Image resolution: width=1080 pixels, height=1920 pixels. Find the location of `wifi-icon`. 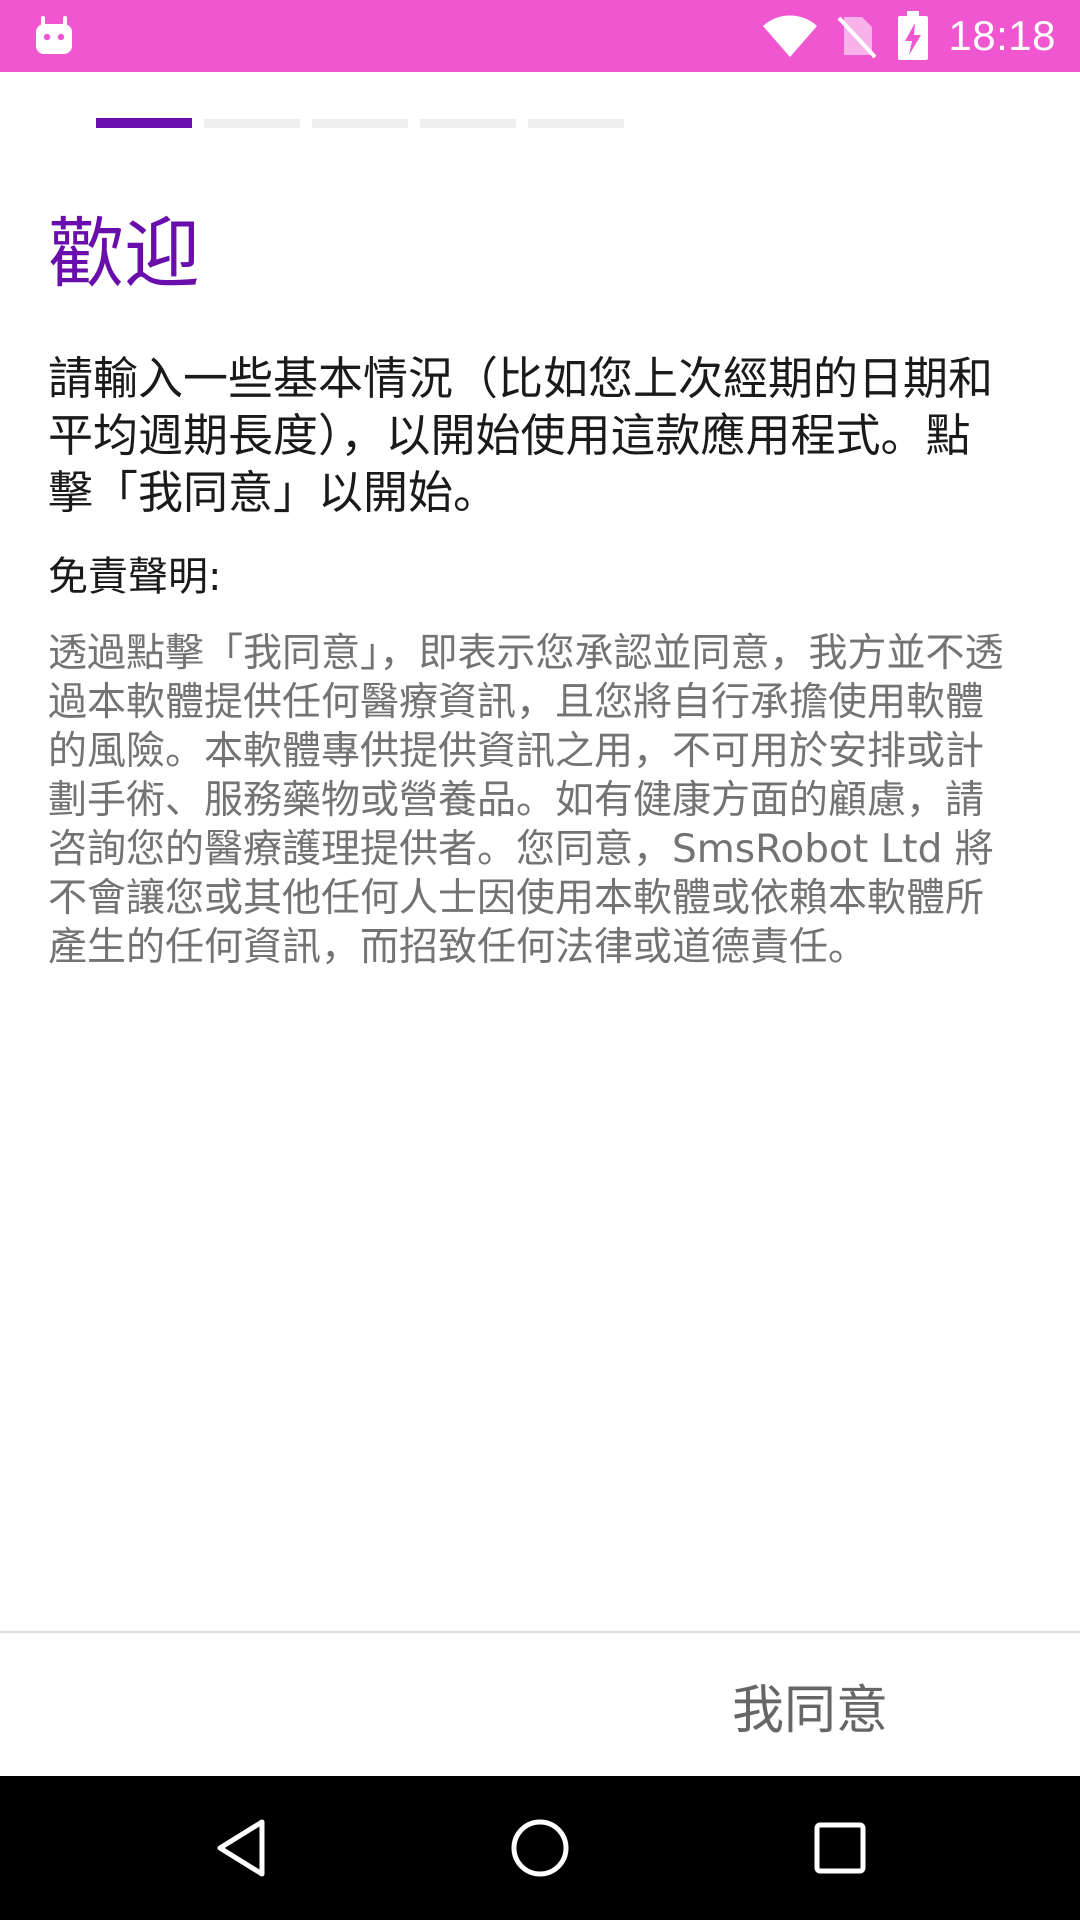

wifi-icon is located at coordinates (790, 36).